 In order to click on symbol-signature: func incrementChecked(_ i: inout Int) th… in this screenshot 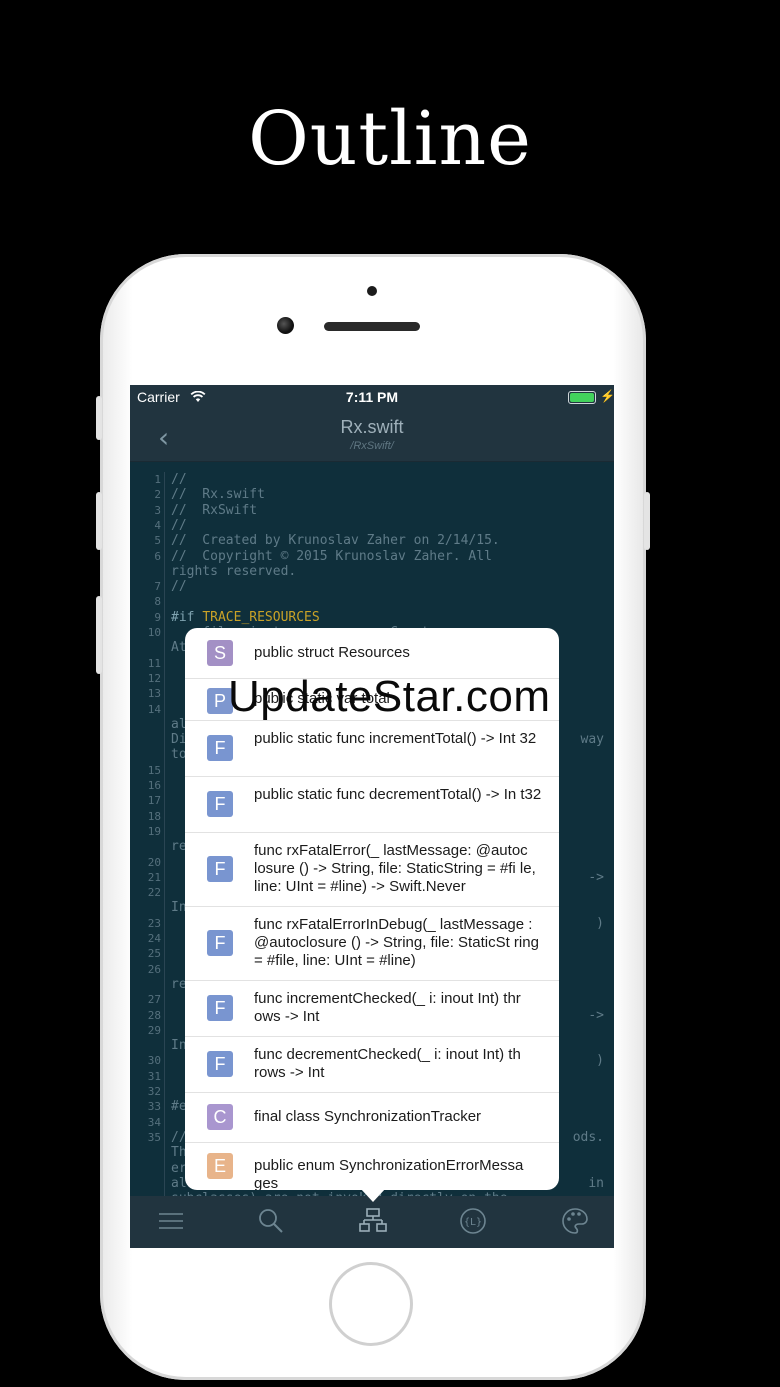, I will do `click(387, 1007)`.